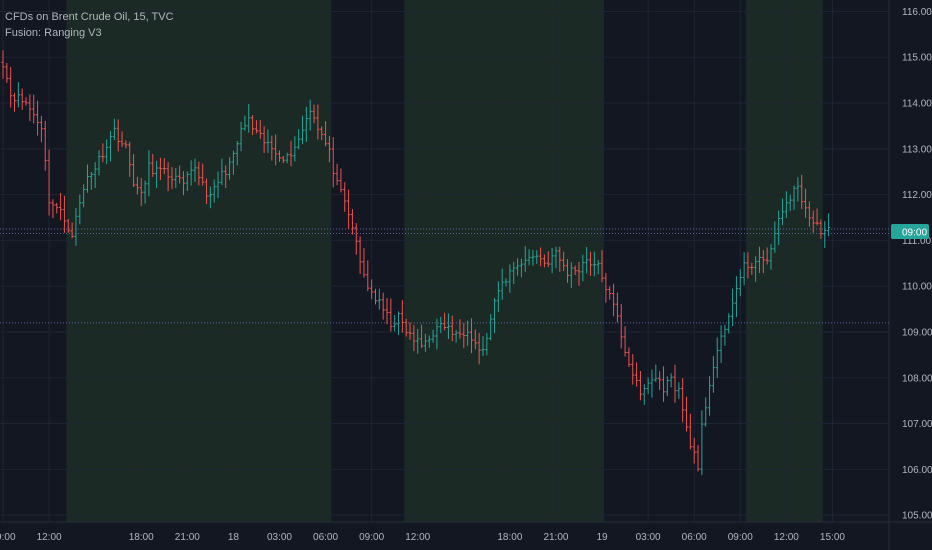 This screenshot has width=932, height=550. What do you see at coordinates (917, 149) in the screenshot?
I see `y-tick-label: 113.00` at bounding box center [917, 149].